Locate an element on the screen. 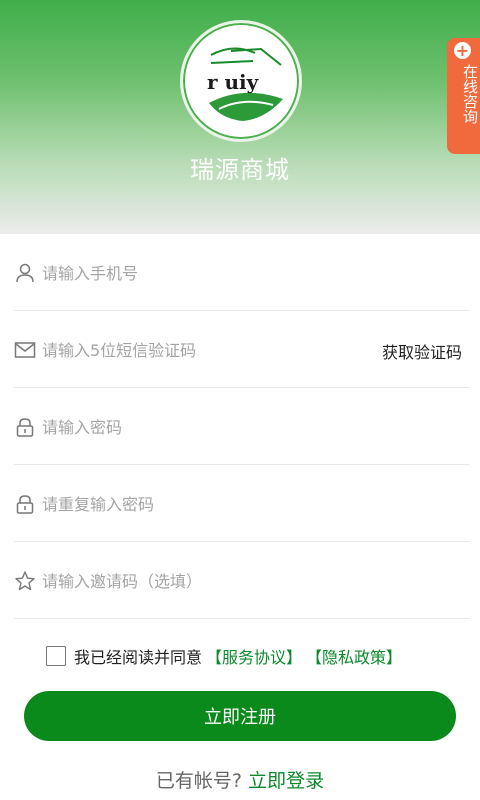  invite-code-input is located at coordinates (207, 581).